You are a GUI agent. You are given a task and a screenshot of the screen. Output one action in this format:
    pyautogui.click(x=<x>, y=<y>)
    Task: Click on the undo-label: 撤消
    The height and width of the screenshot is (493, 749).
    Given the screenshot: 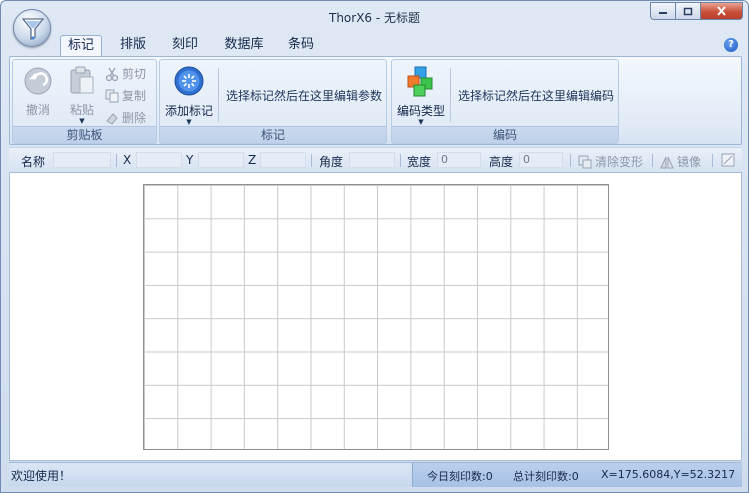 What is the action you would take?
    pyautogui.click(x=37, y=110)
    